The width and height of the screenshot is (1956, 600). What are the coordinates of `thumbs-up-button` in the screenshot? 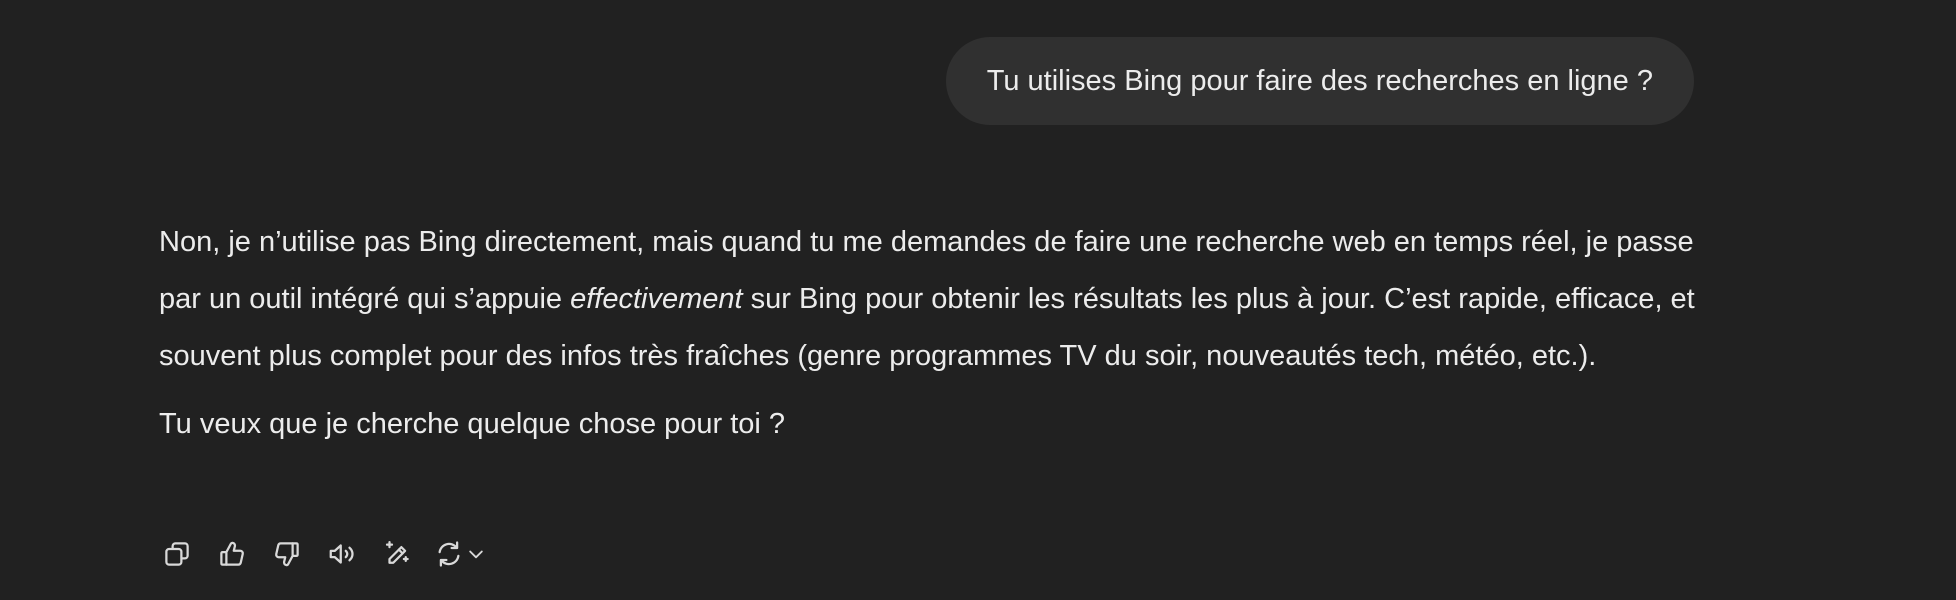 It's located at (232, 554).